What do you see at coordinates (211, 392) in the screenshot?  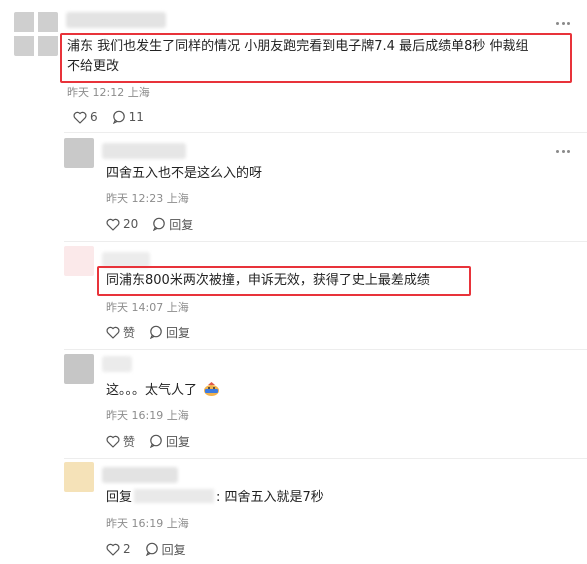 I see `angry-face-icon` at bounding box center [211, 392].